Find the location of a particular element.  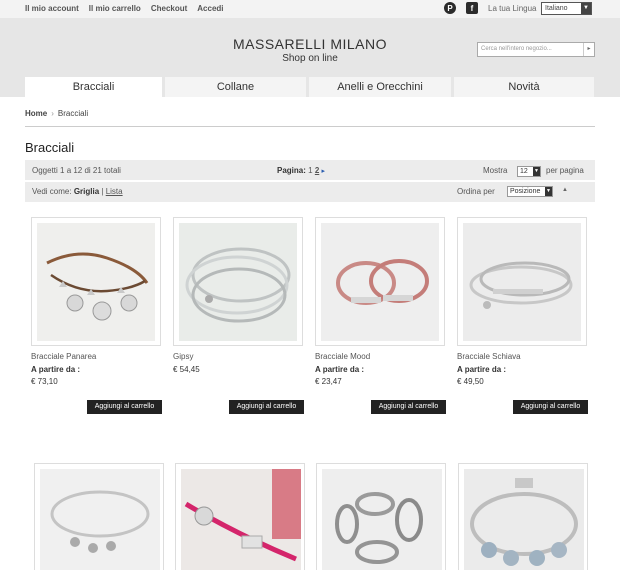

facebook-icon: f is located at coordinates (472, 8).